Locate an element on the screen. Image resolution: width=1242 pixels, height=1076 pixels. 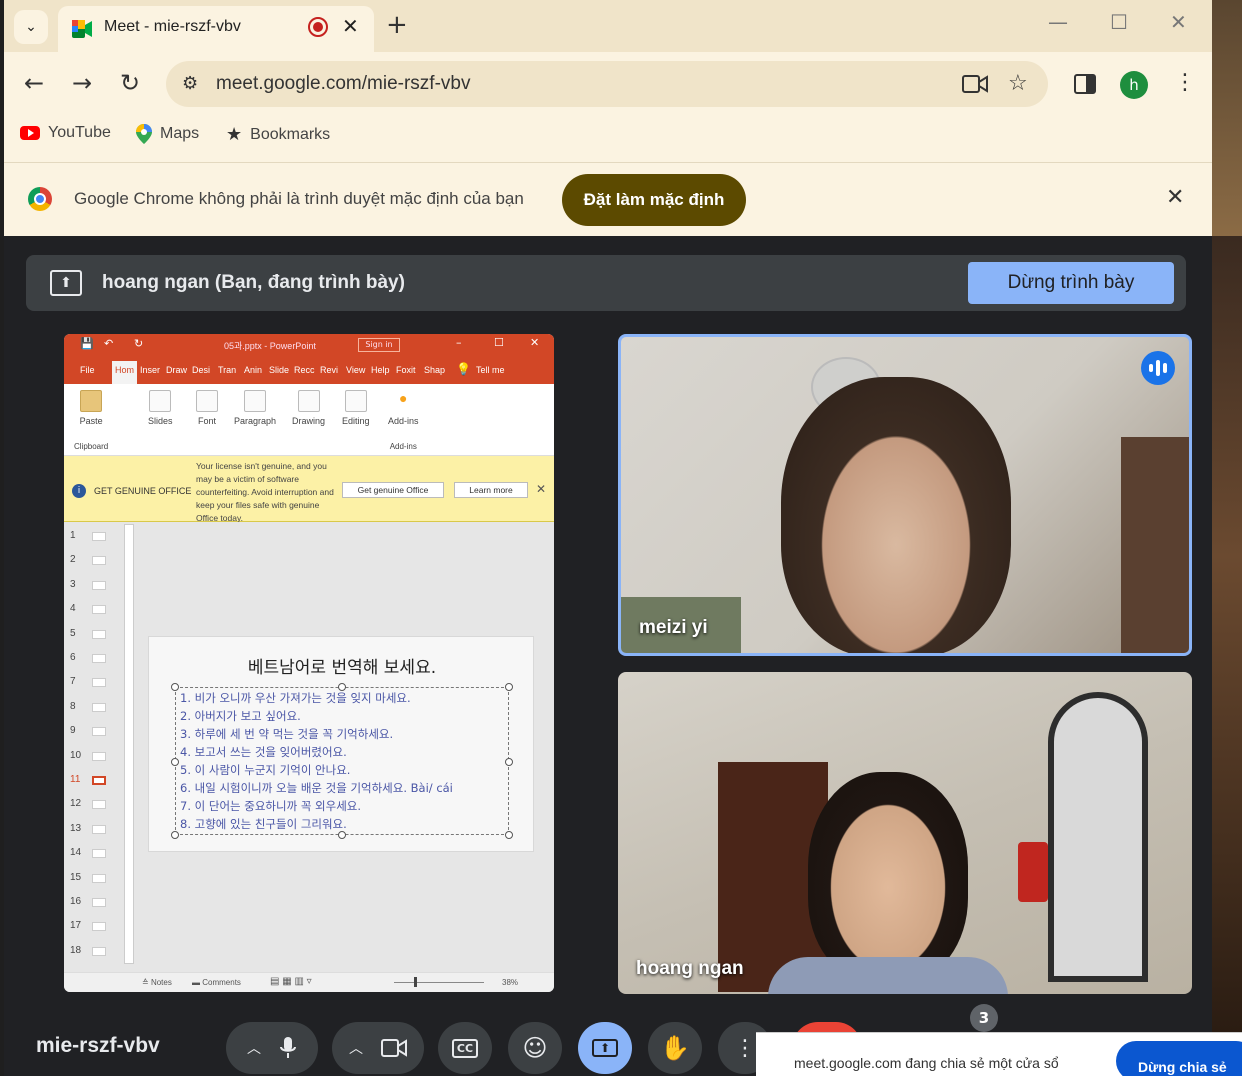
more-menu-icon: ⋮ is located at coordinates (1185, 82).